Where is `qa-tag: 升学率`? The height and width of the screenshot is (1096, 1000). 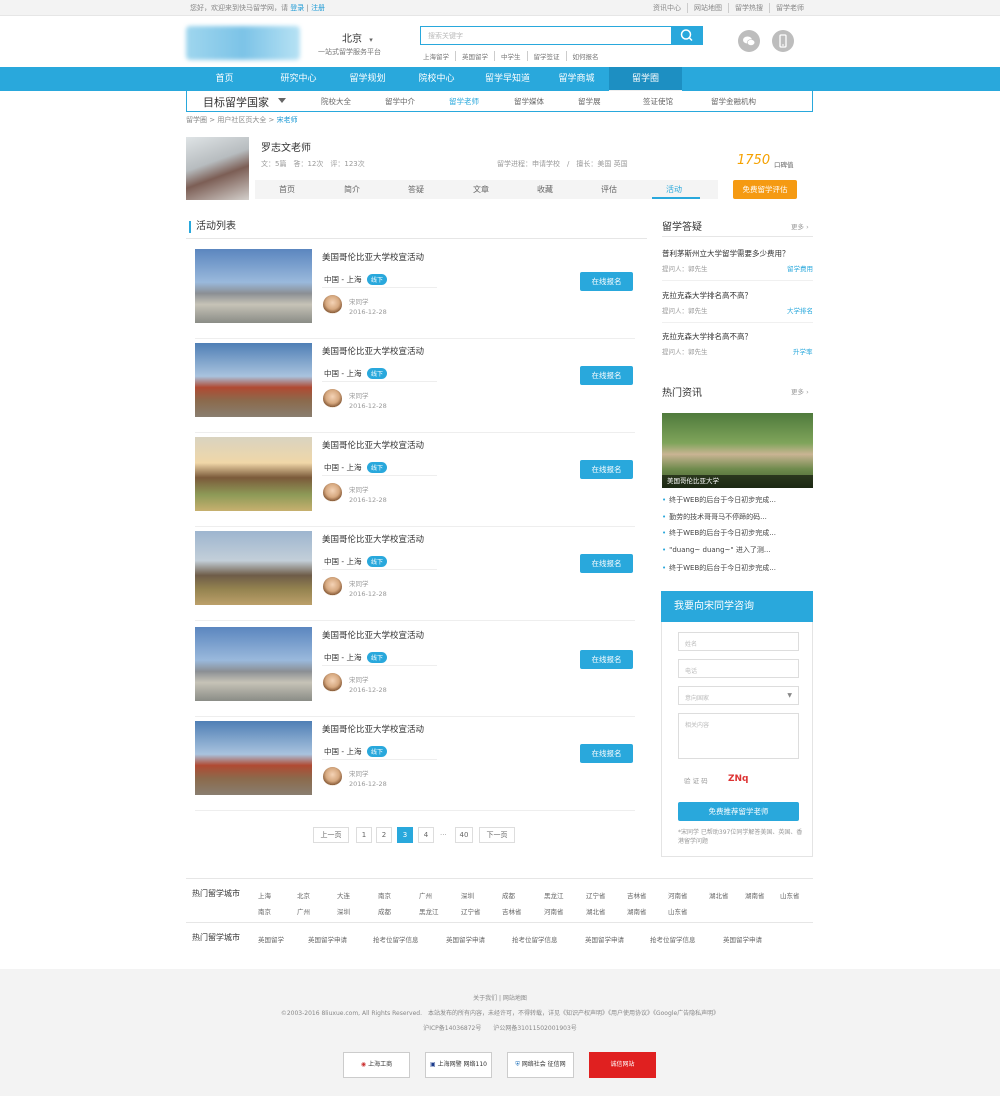
qa-tag: 升学率 is located at coordinates (803, 351).